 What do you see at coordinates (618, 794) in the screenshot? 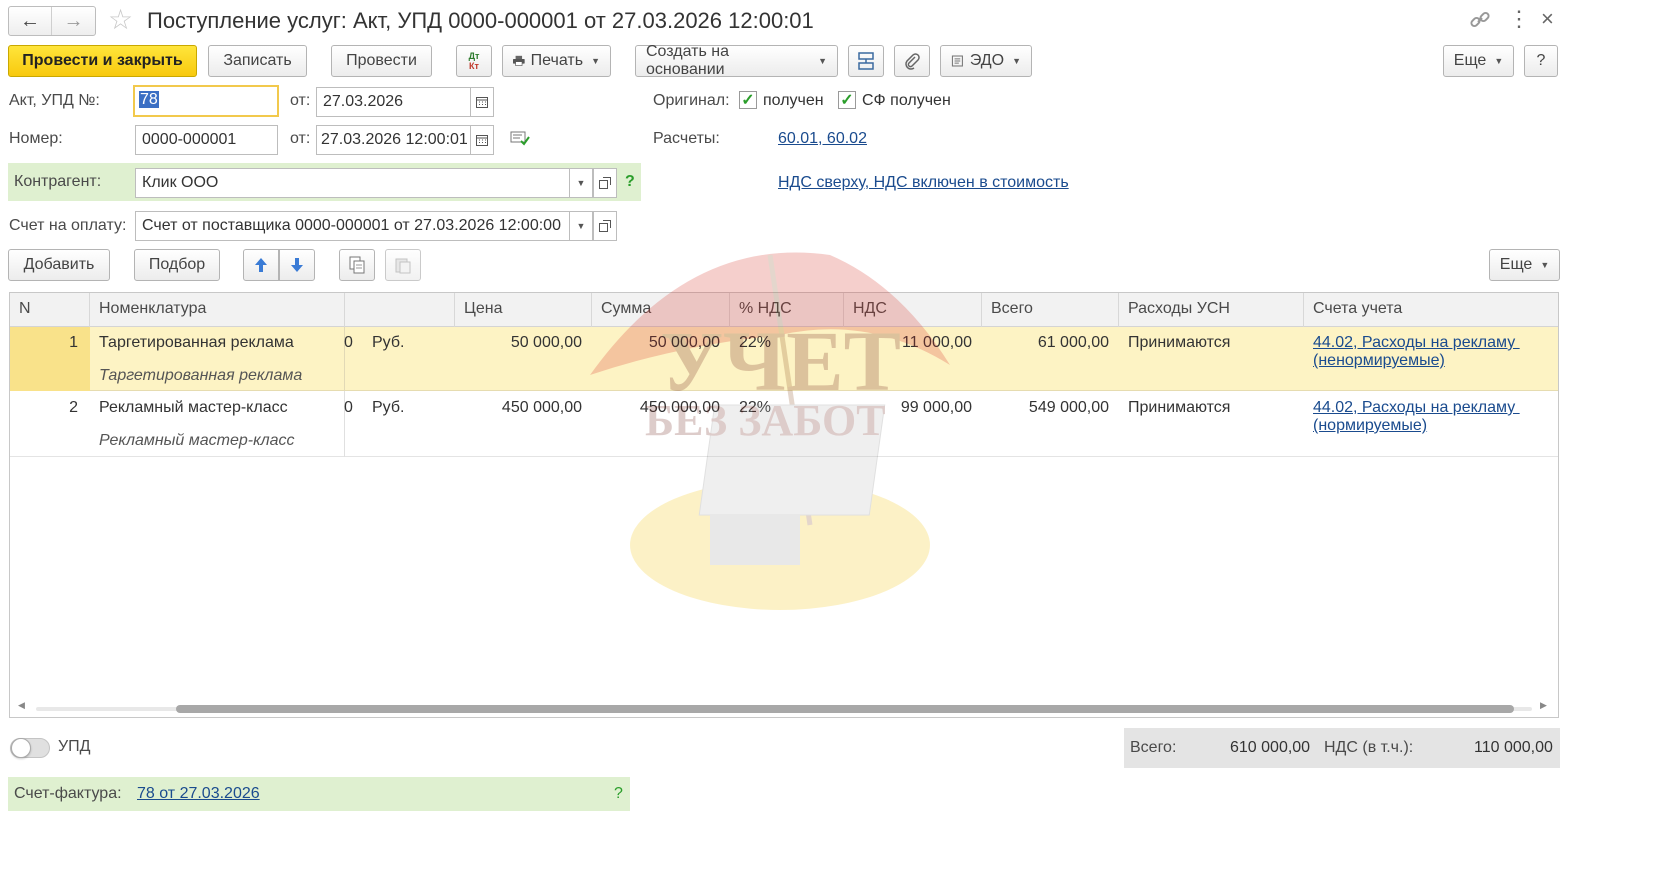
I see `invoice-help-icon: ?` at bounding box center [618, 794].